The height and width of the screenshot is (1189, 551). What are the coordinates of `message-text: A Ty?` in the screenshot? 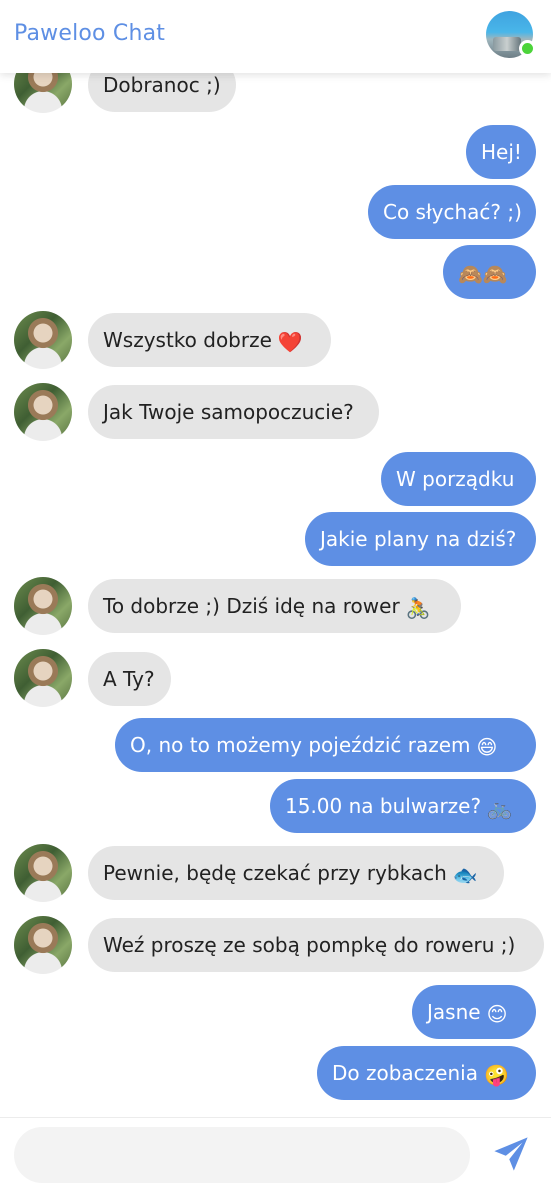 It's located at (129, 679).